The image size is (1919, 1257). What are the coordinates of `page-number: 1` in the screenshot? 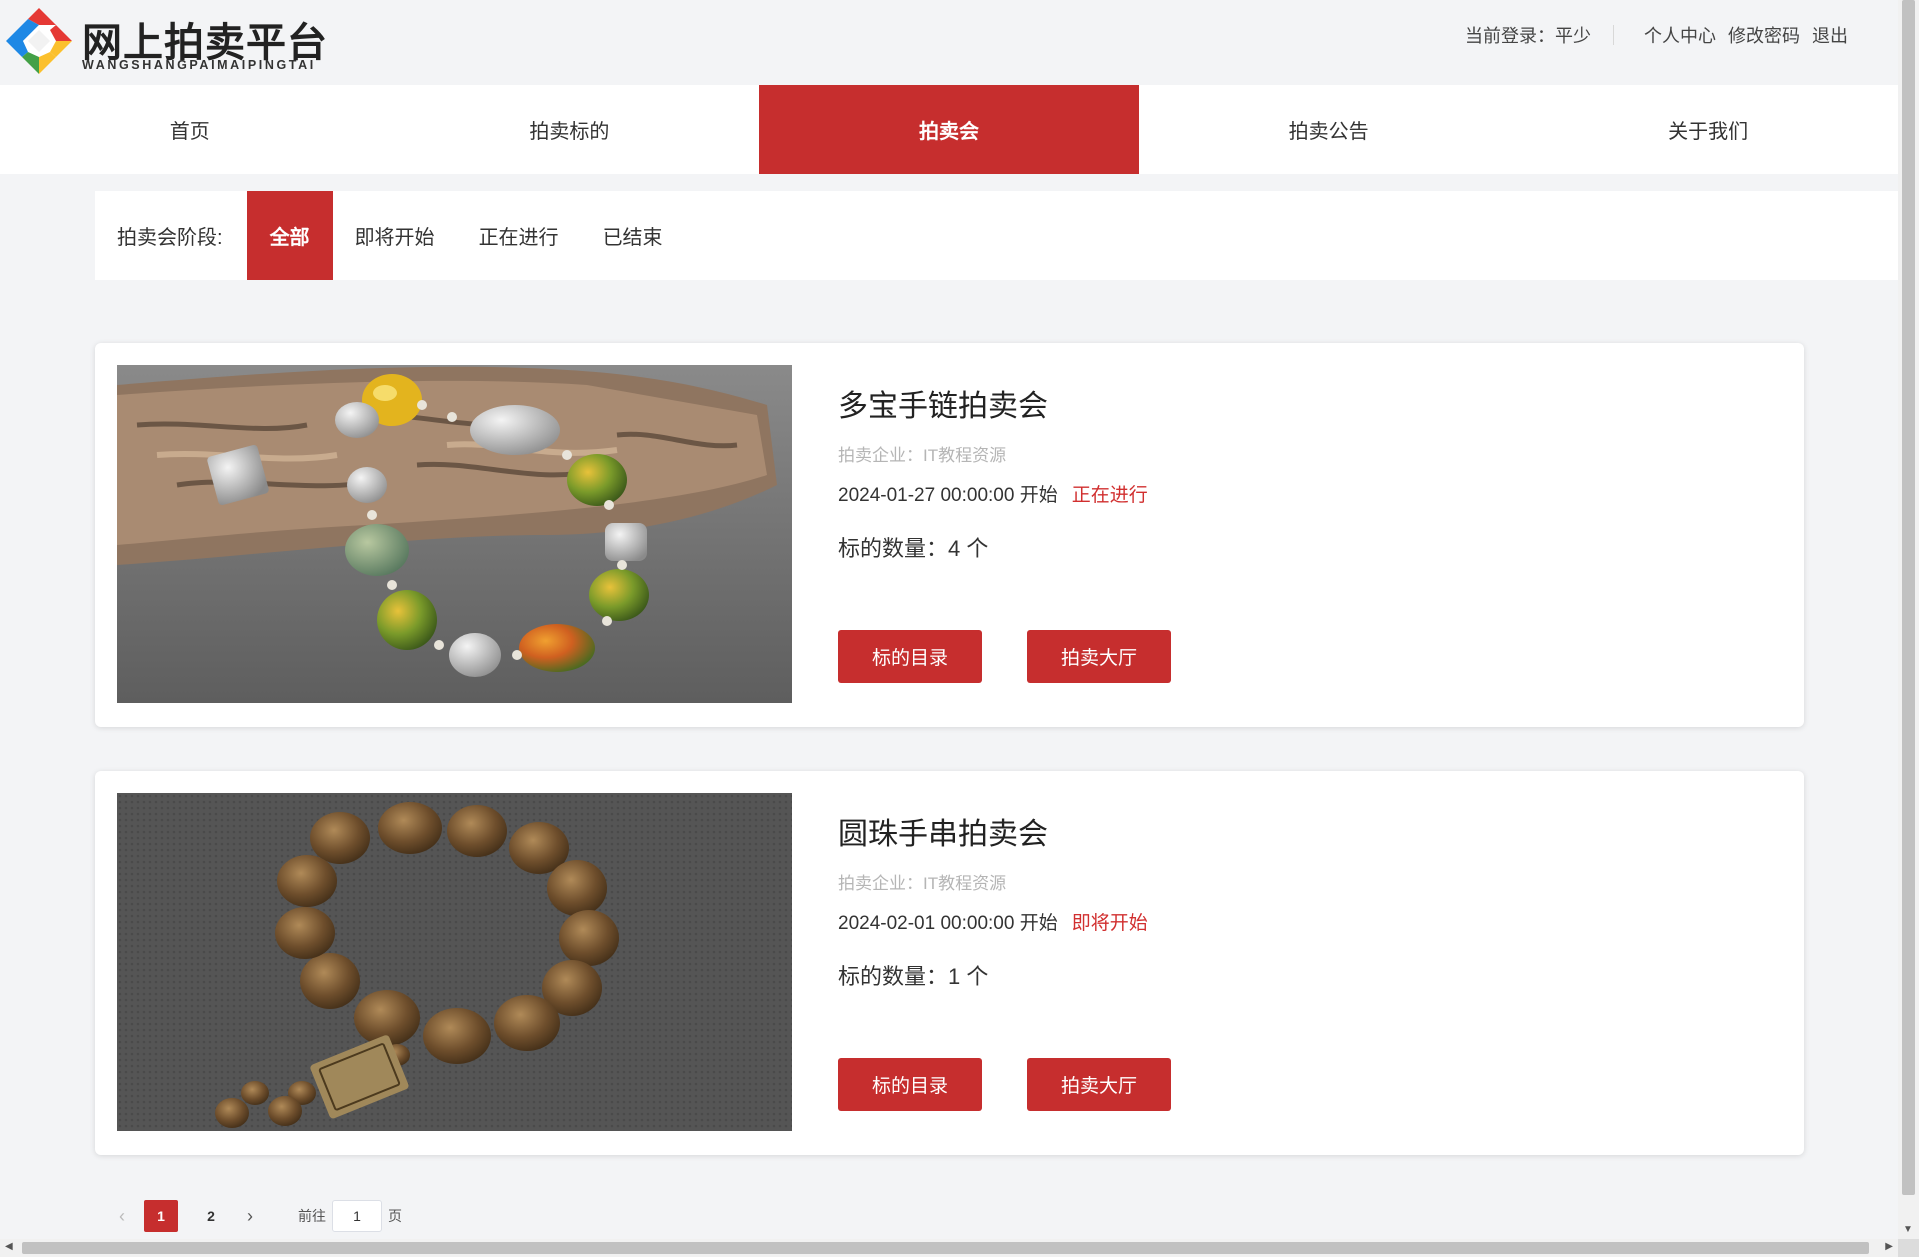 It's located at (161, 1216).